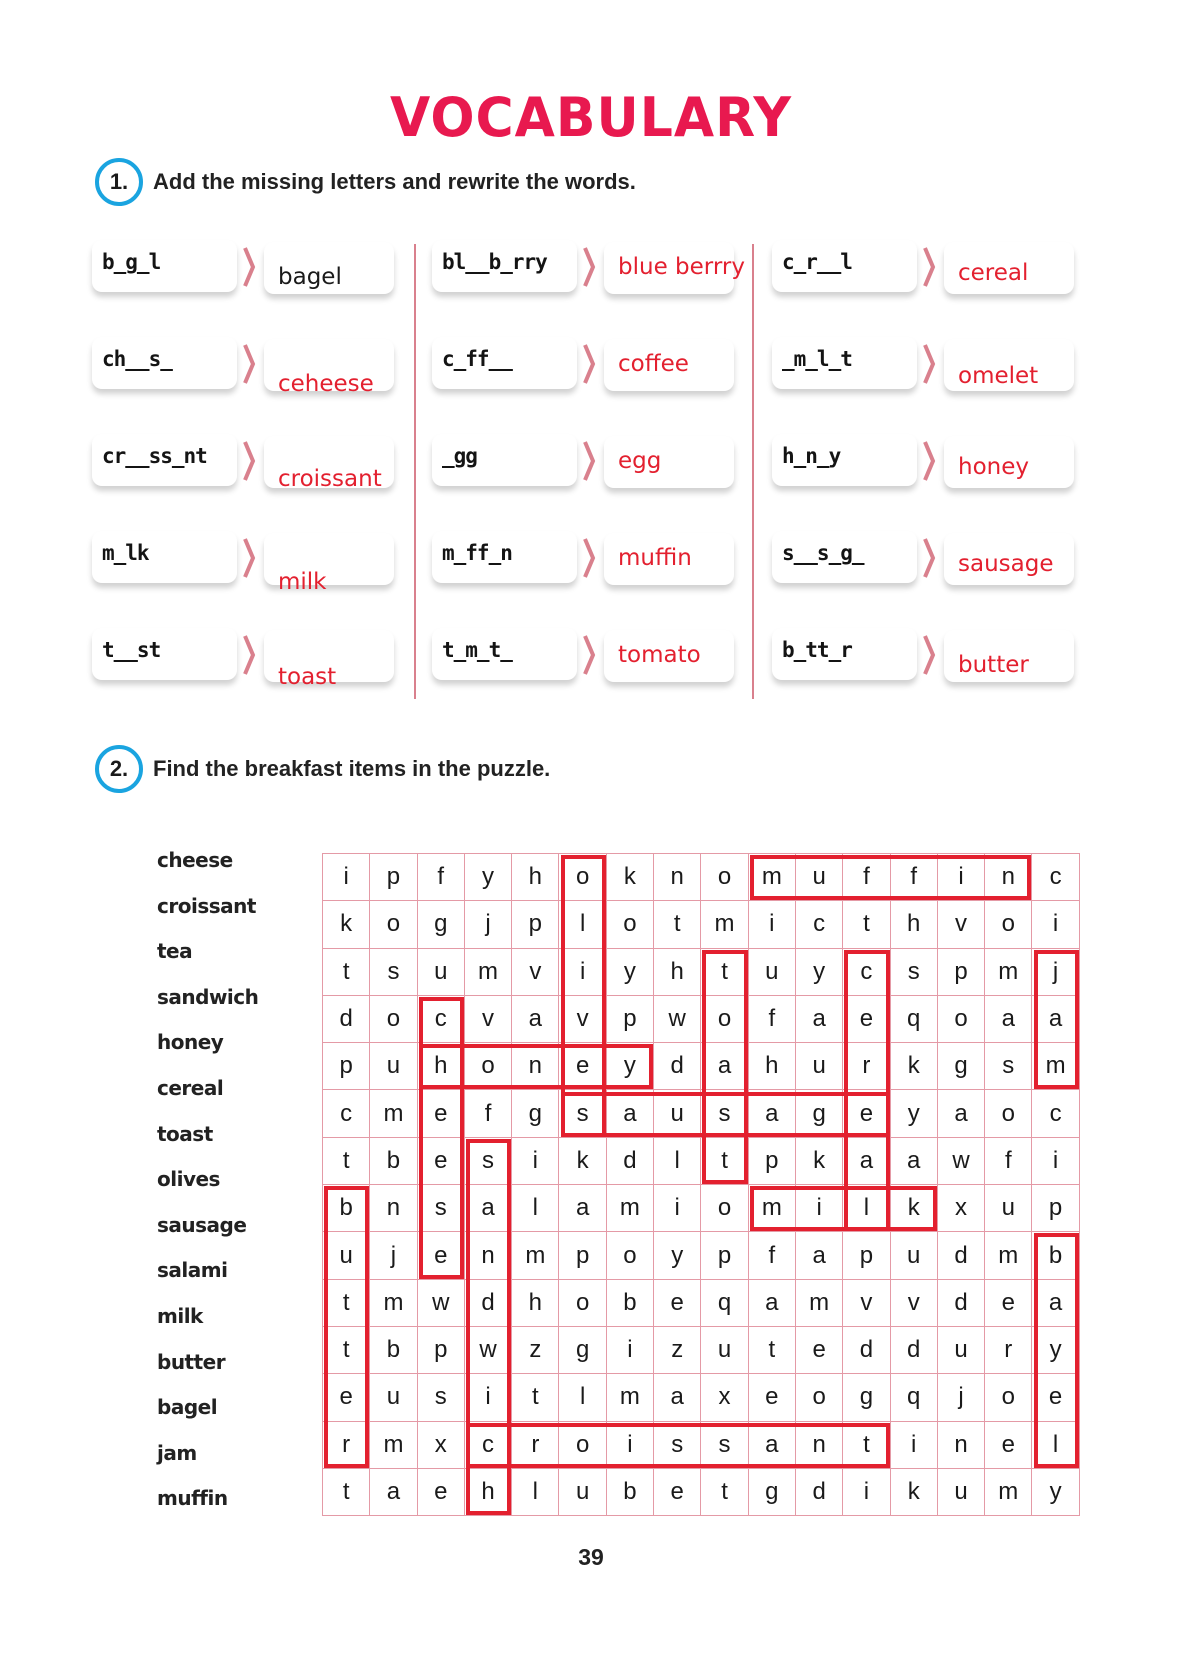  What do you see at coordinates (441, 1303) in the screenshot?
I see `grid-cell: w` at bounding box center [441, 1303].